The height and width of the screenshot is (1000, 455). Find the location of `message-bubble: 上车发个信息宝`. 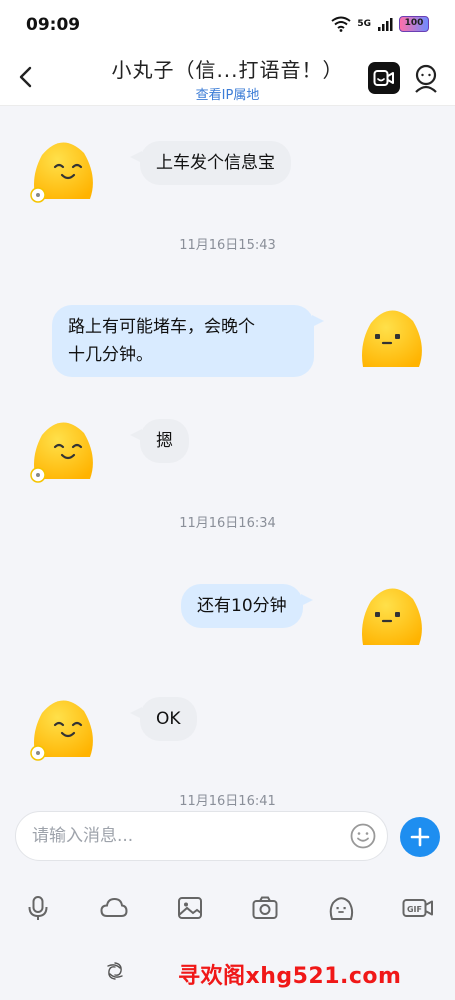

message-bubble: 上车发个信息宝 is located at coordinates (210, 163).